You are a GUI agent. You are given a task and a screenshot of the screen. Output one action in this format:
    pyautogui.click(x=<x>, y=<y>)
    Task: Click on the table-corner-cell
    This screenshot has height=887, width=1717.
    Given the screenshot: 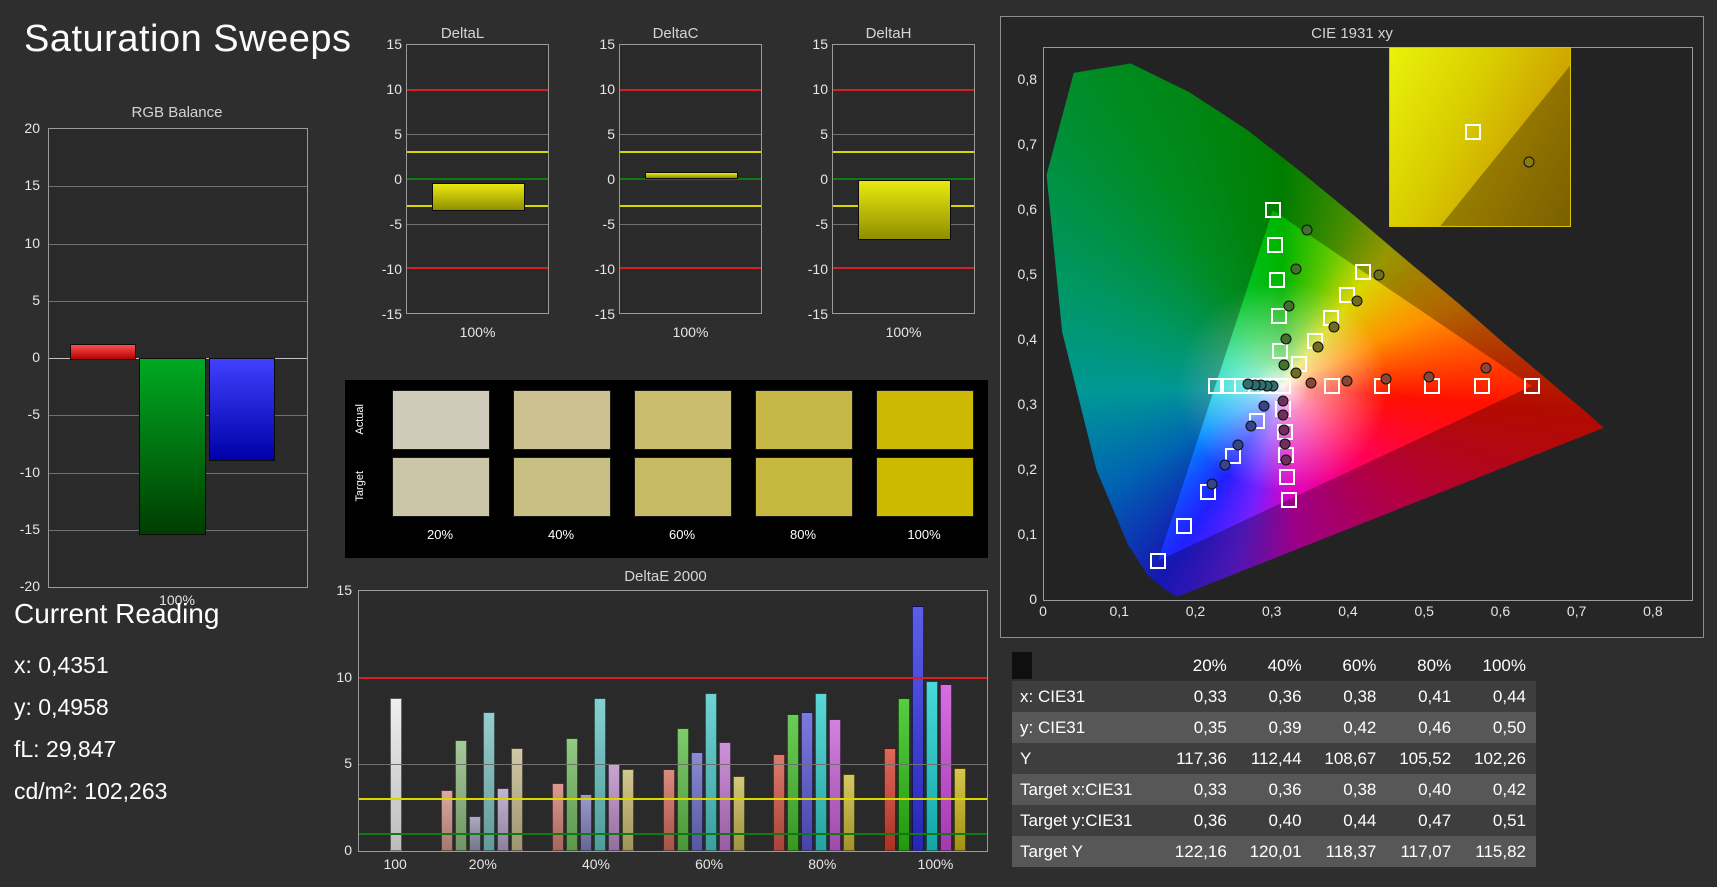 What is the action you would take?
    pyautogui.click(x=1087, y=665)
    